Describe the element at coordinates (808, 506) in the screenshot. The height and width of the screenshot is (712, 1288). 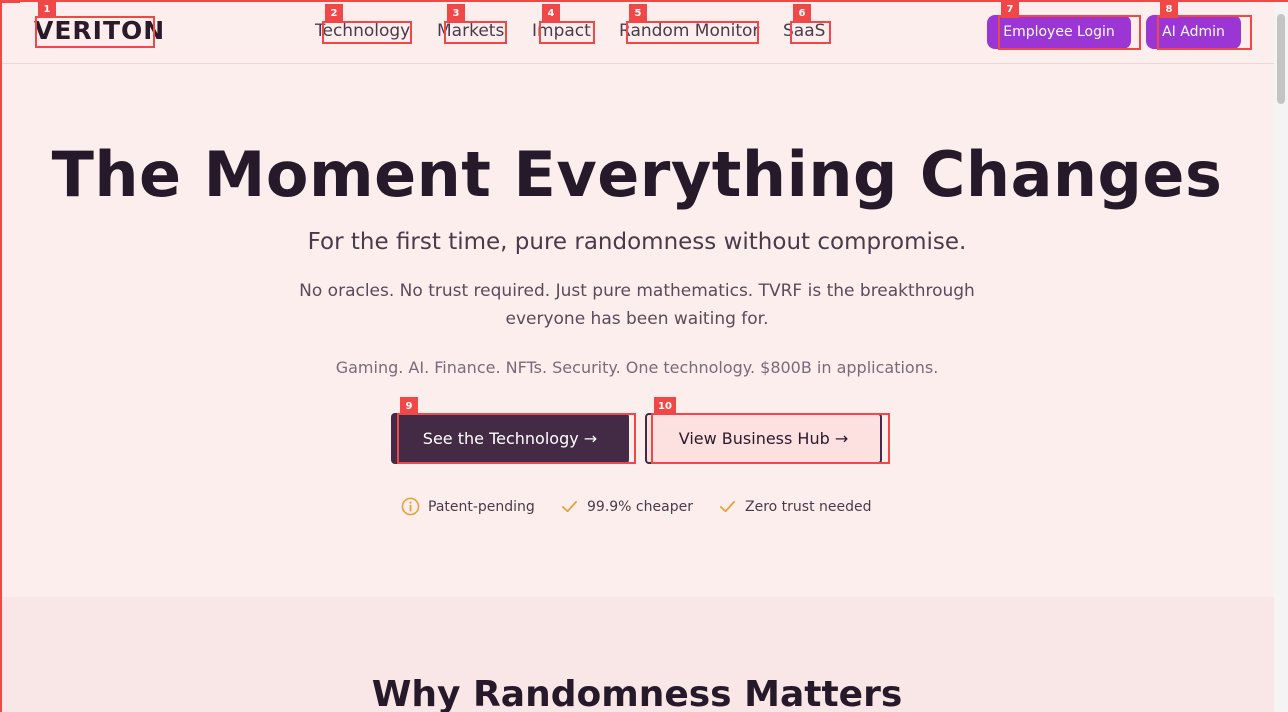
I see `feature-label: Zero trust needed` at that location.